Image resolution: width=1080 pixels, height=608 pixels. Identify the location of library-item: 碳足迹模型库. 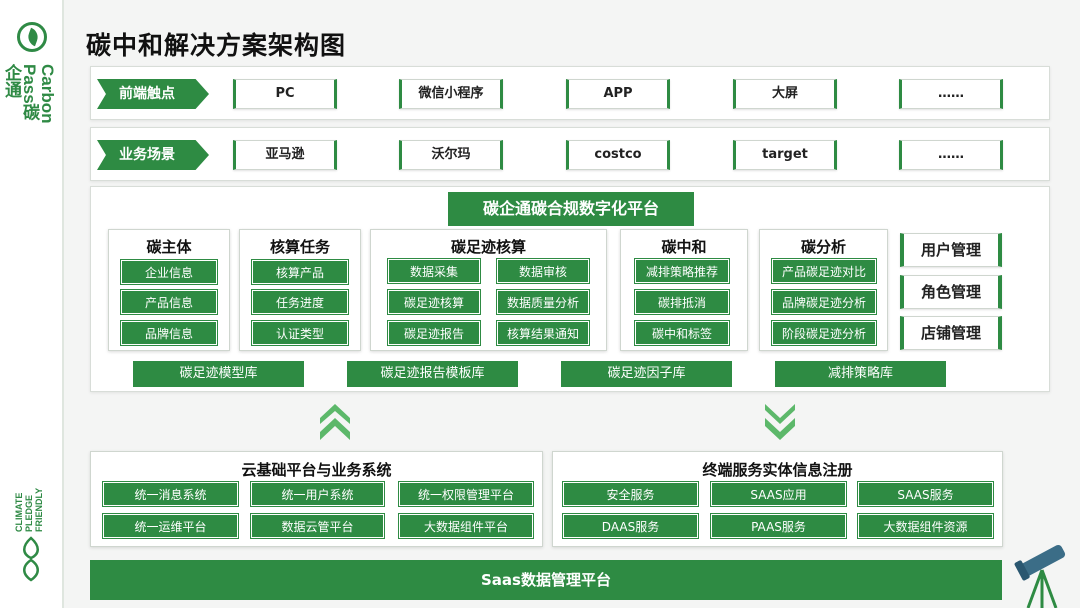
(218, 374).